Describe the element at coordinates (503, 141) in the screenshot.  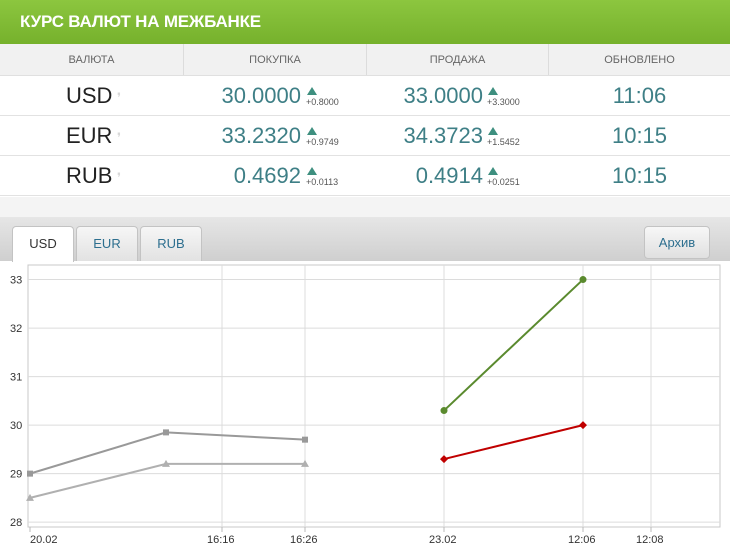
I see `sell-delta: +1.5452` at that location.